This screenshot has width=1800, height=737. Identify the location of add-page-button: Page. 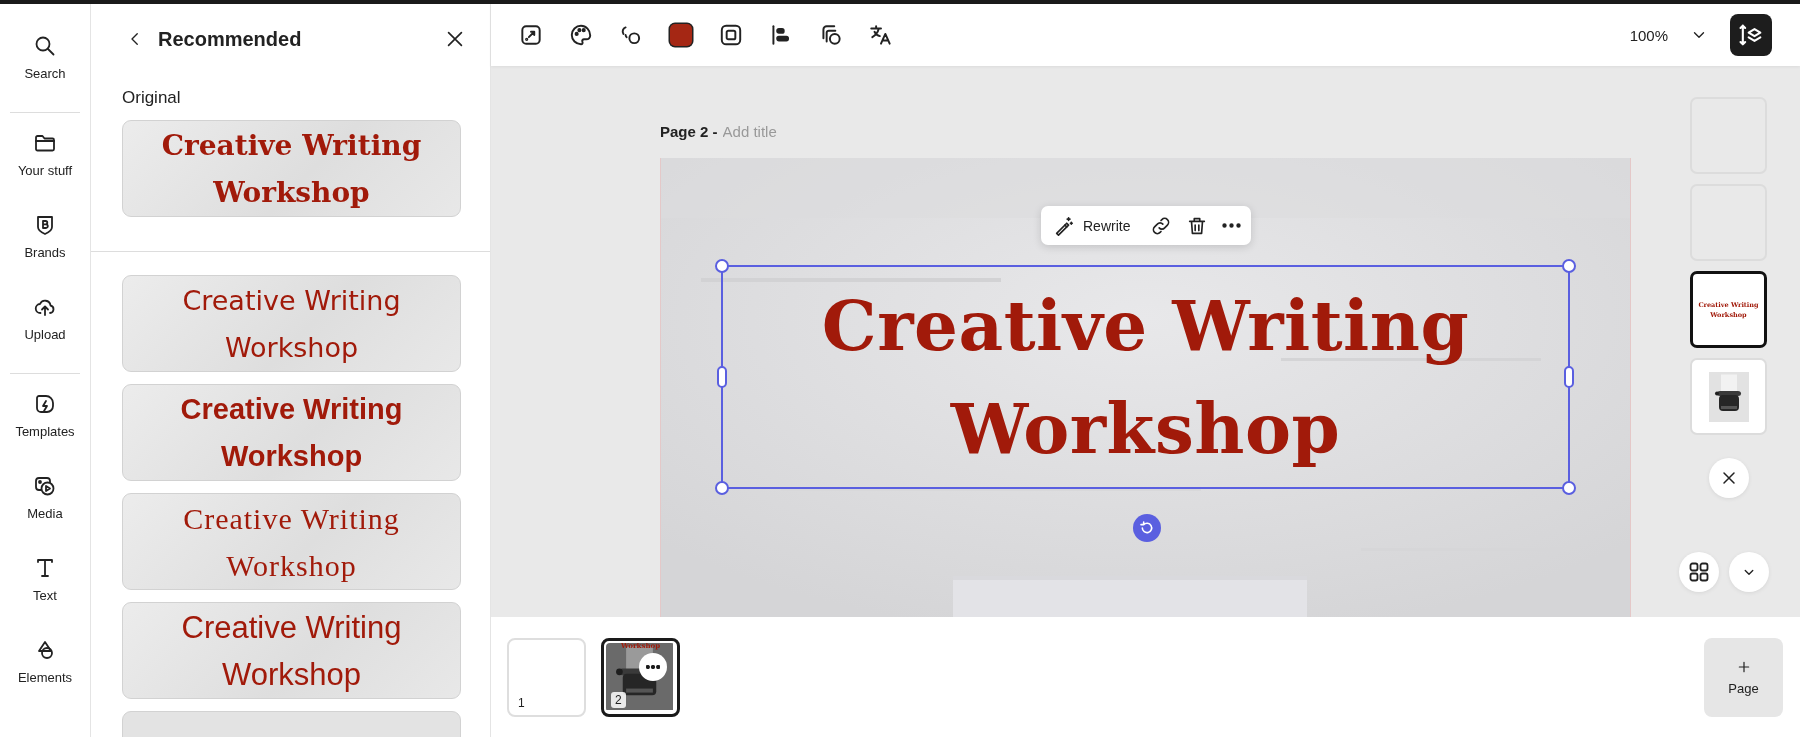
(1743, 677).